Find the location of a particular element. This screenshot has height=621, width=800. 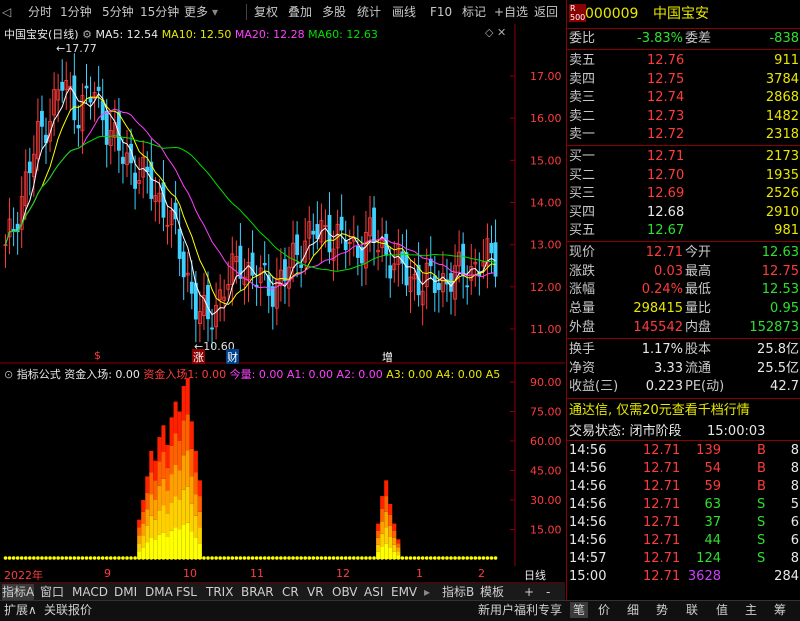

ask-volume: 3784 is located at coordinates (782, 79).